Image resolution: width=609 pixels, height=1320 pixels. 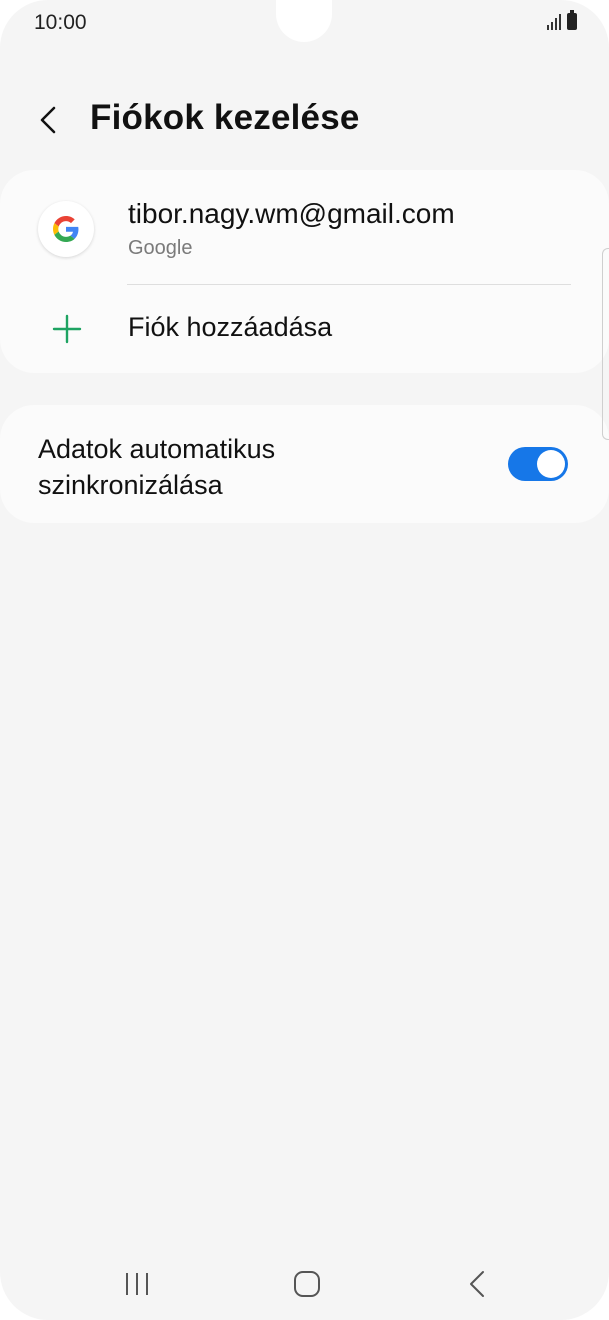 I want to click on status-time: 10:00, so click(x=60, y=22).